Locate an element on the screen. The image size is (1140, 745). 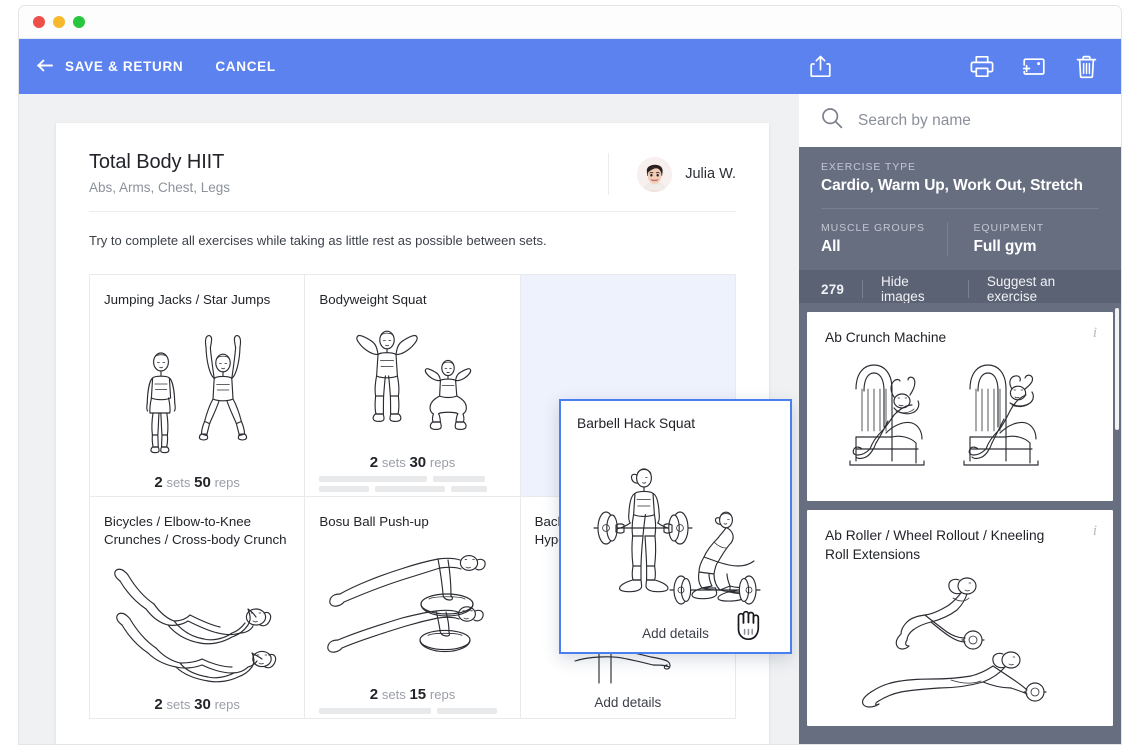
hide-images-button: Hide images is located at coordinates (915, 289).